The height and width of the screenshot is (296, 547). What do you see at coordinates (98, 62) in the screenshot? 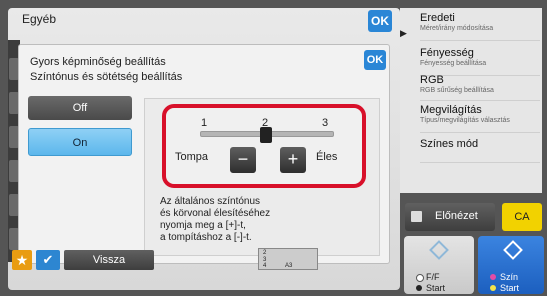
I see `dialog-title: Gyors képminőség beállítás` at bounding box center [98, 62].